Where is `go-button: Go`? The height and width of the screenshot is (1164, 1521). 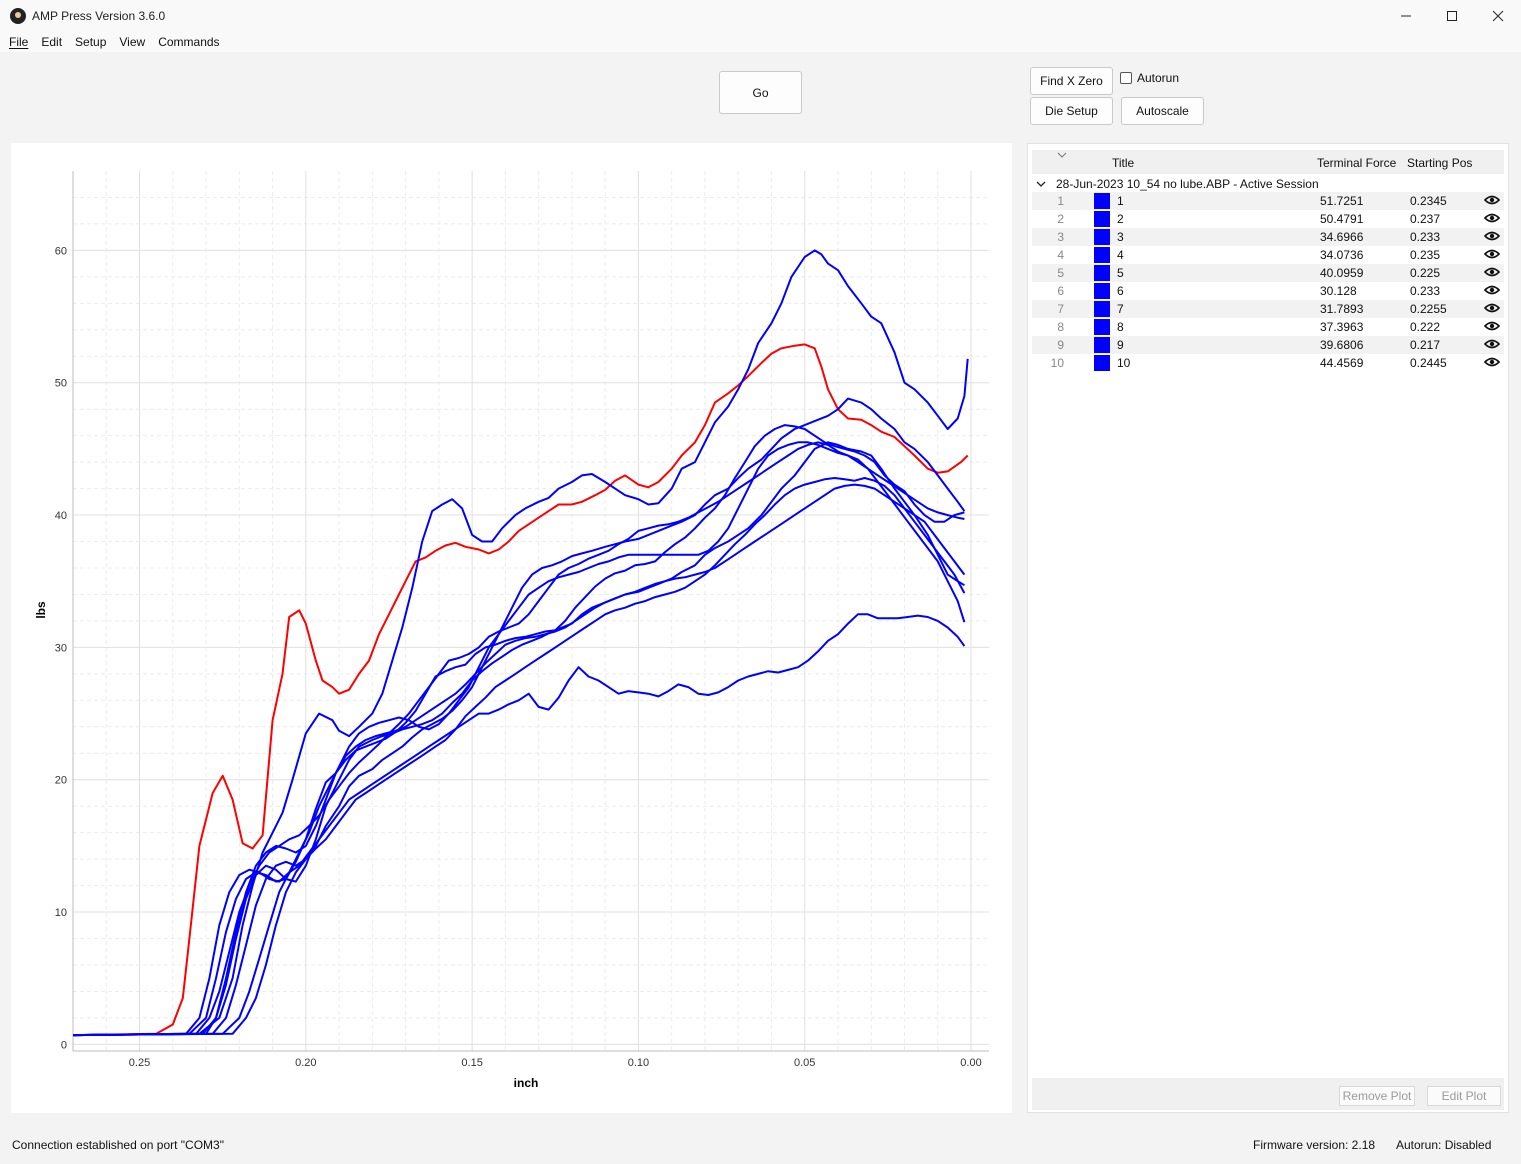
go-button: Go is located at coordinates (760, 92).